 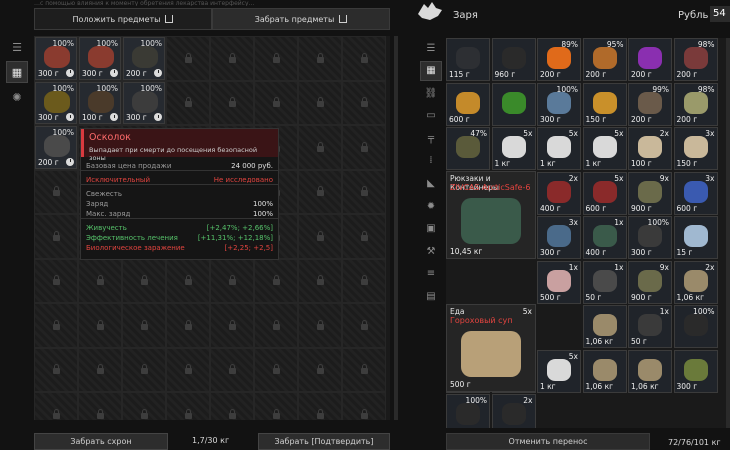 What do you see at coordinates (650, 104) in the screenshot?
I see `inventory-item: 99% 200 г` at bounding box center [650, 104].